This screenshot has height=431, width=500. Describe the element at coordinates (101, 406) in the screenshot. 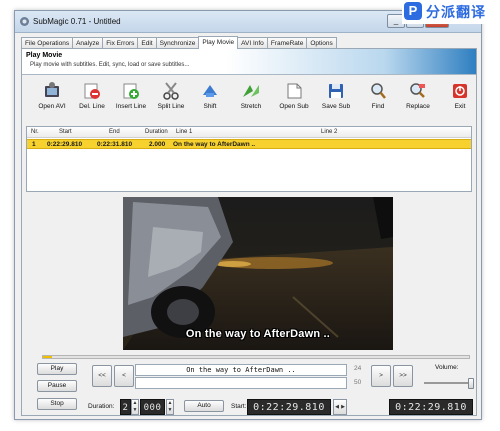

I see `duration-label: Duration:` at that location.